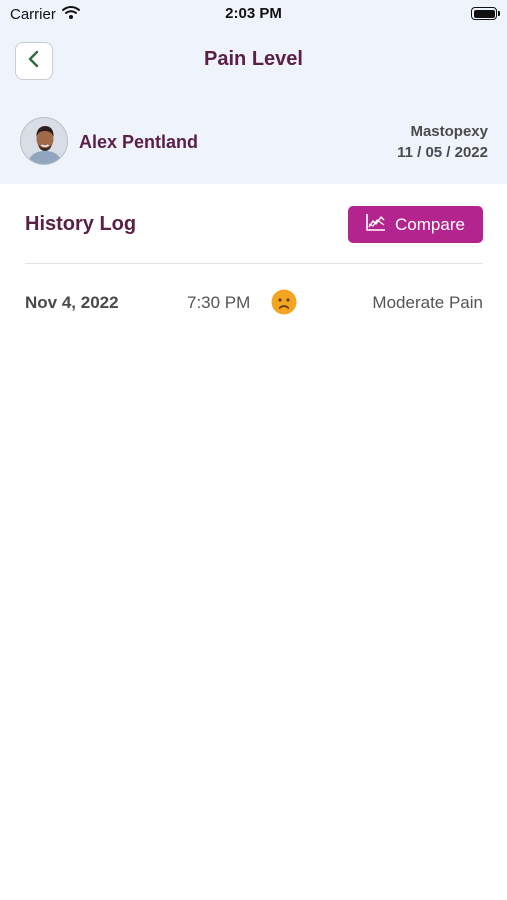 This screenshot has width=507, height=900. Describe the element at coordinates (81, 224) in the screenshot. I see `history-log-title: History Log` at that location.